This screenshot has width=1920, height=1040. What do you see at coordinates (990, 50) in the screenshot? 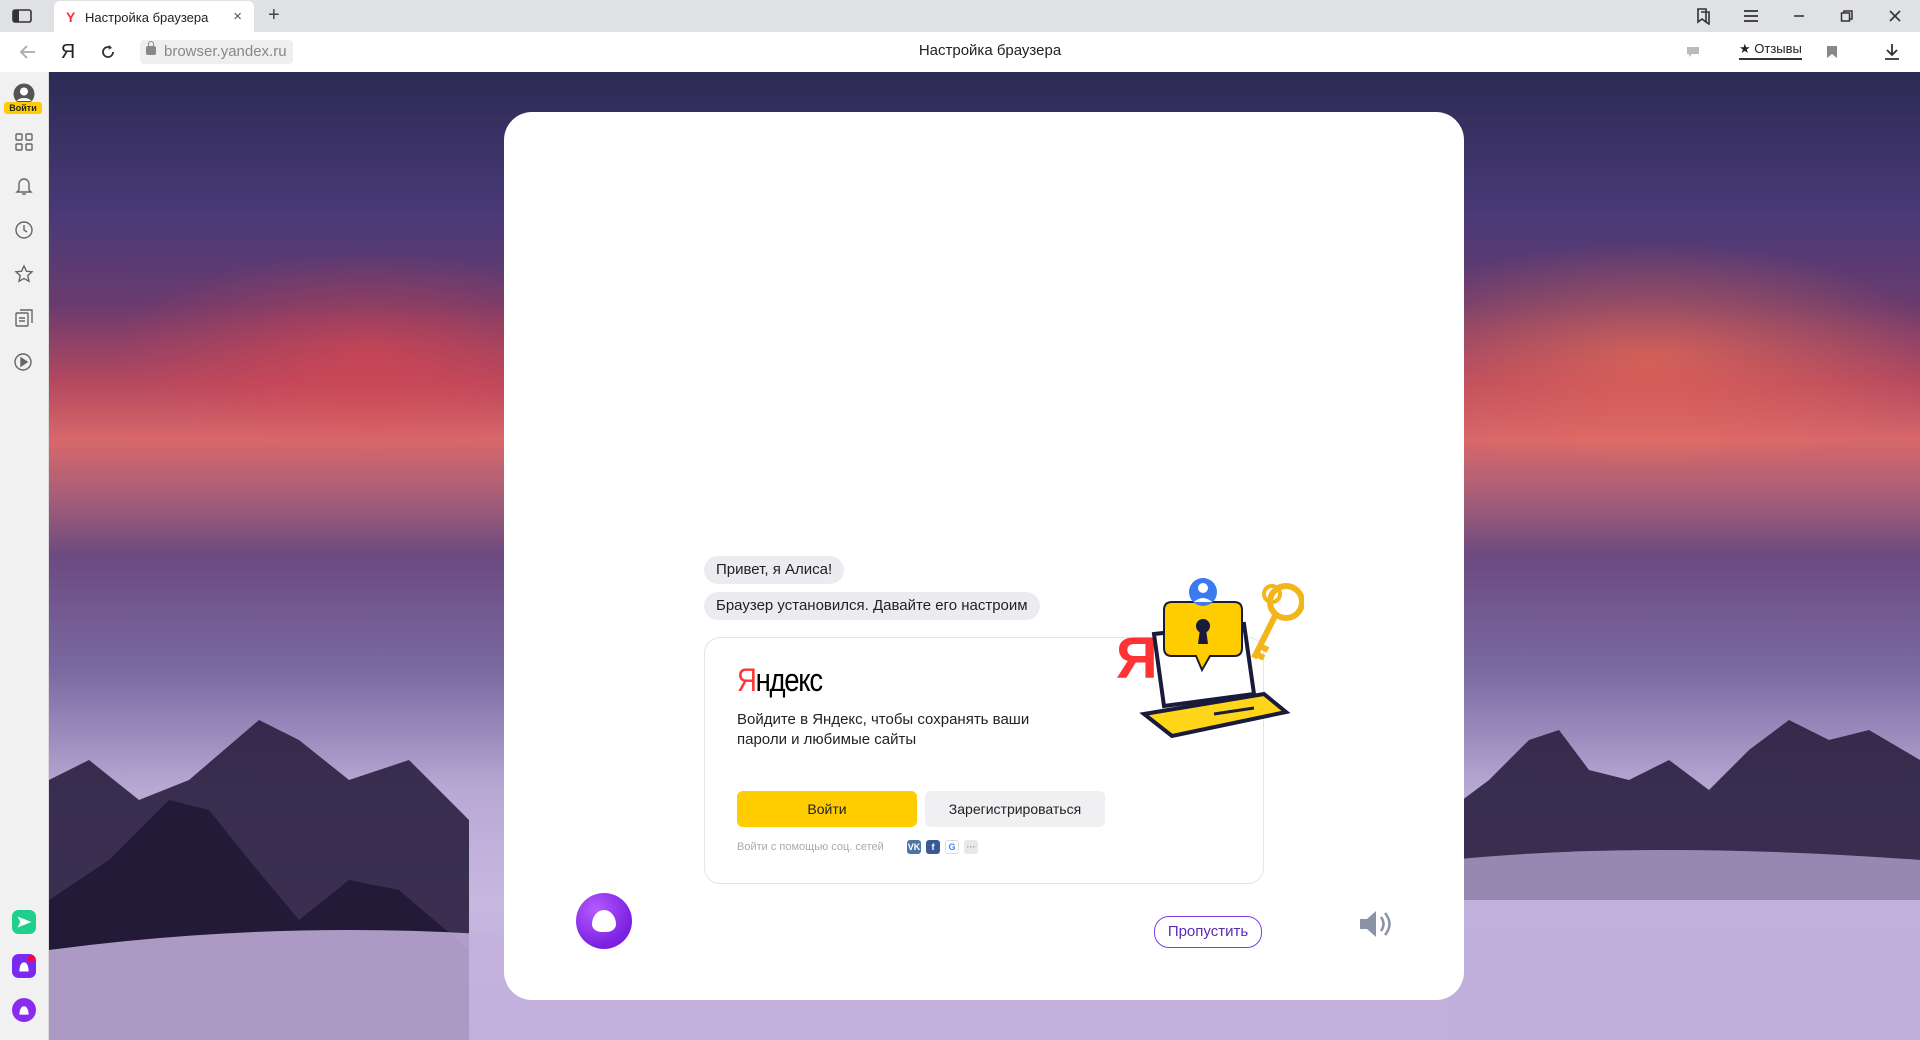
I see `page-title: Настройка браузера` at bounding box center [990, 50].